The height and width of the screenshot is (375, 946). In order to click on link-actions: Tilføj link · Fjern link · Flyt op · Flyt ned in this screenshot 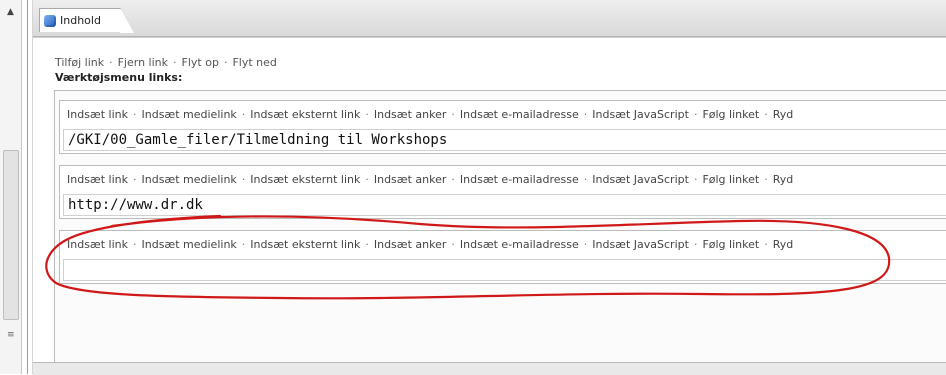, I will do `click(166, 62)`.